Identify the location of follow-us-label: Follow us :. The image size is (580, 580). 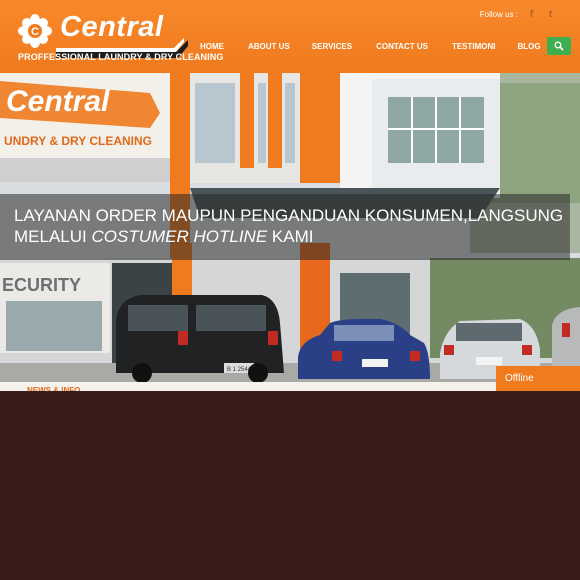
(498, 14).